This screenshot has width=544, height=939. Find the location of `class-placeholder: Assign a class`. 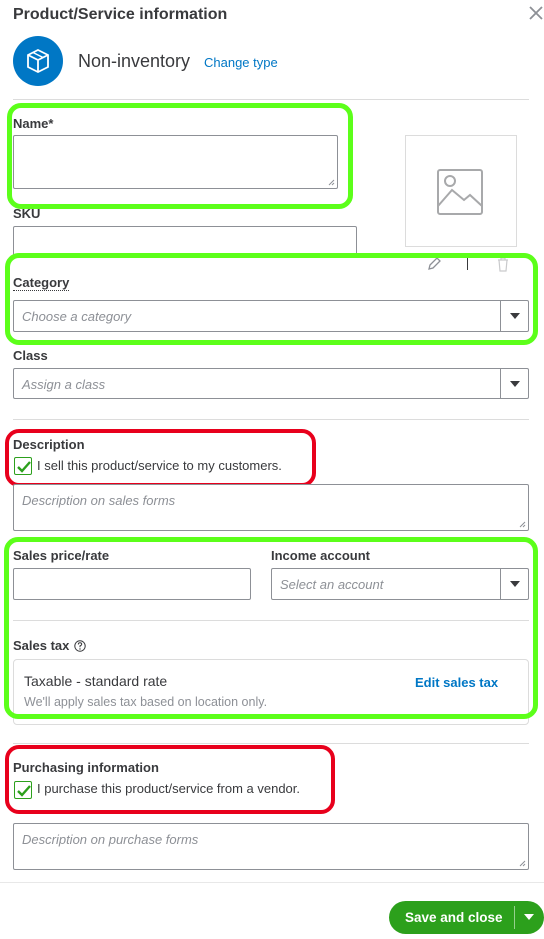

class-placeholder: Assign a class is located at coordinates (64, 384).